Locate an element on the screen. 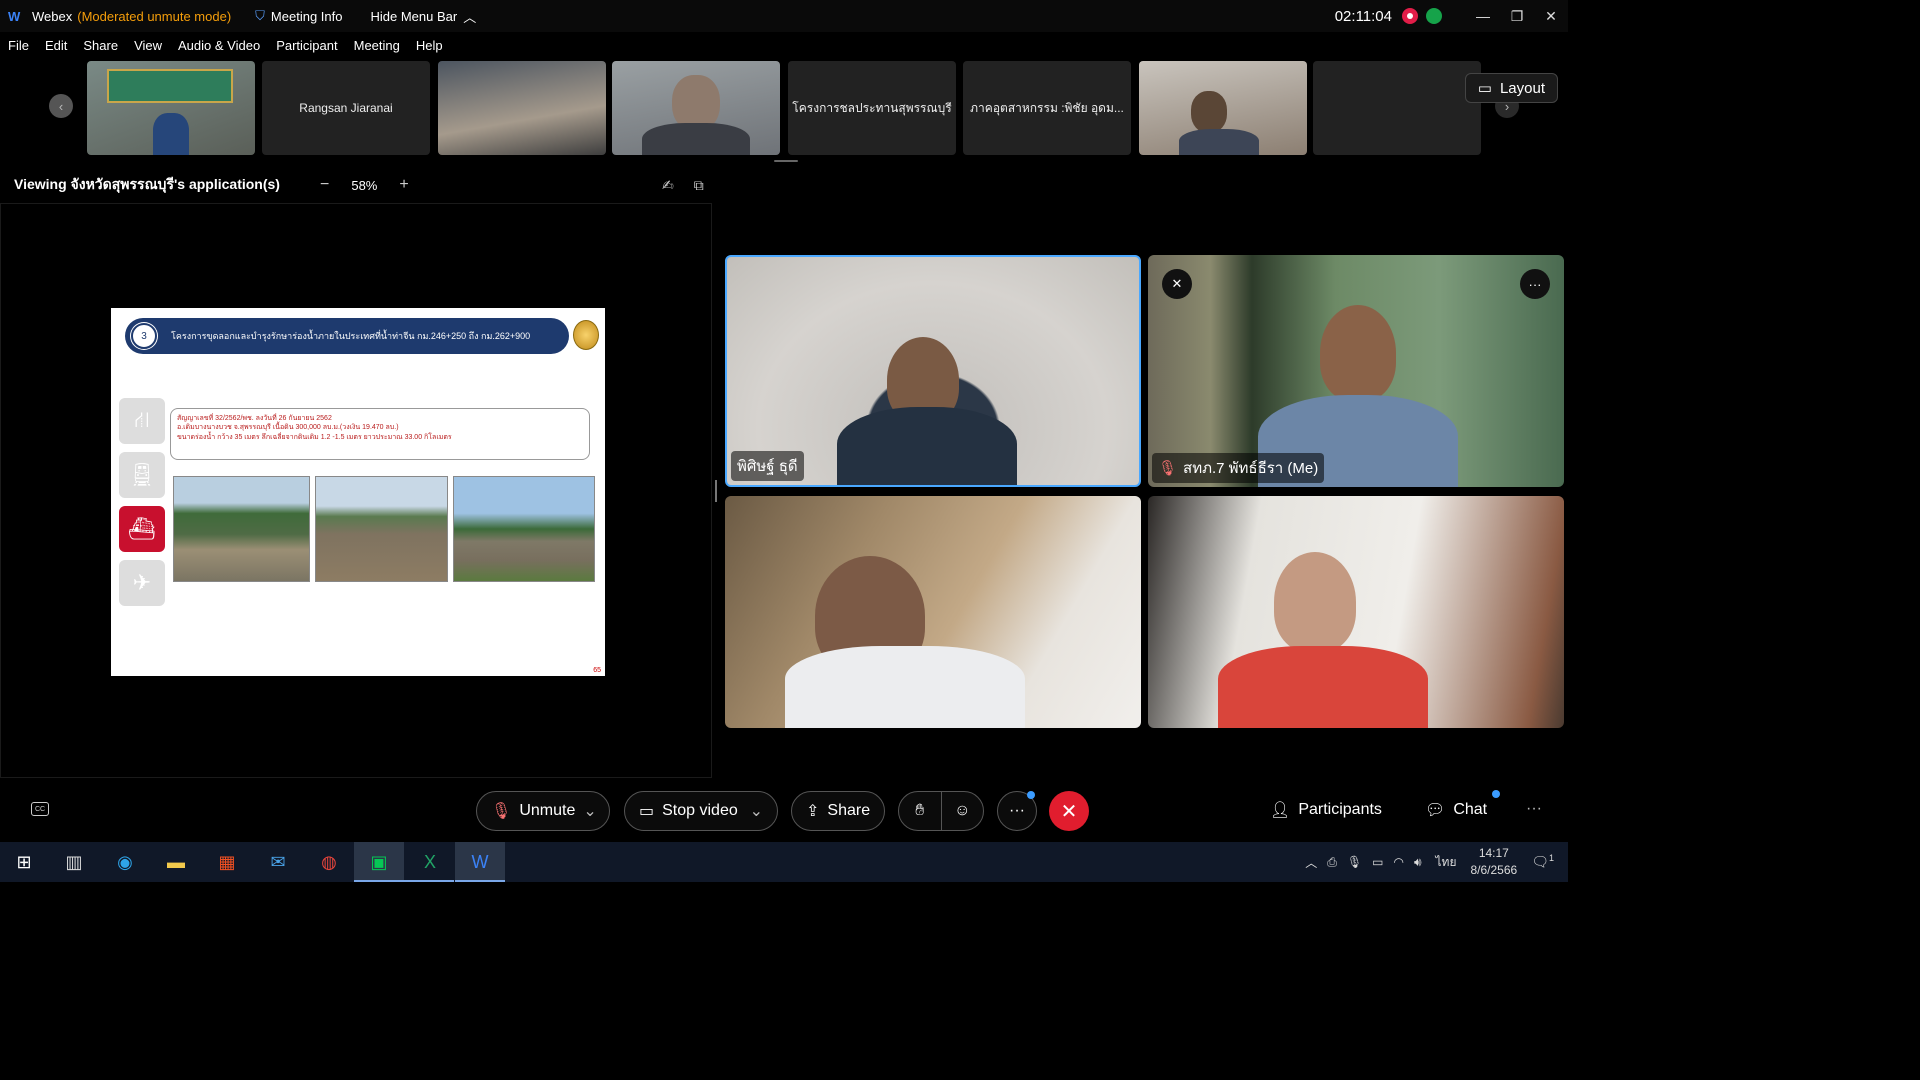  panel-splitter is located at coordinates (716, 491).